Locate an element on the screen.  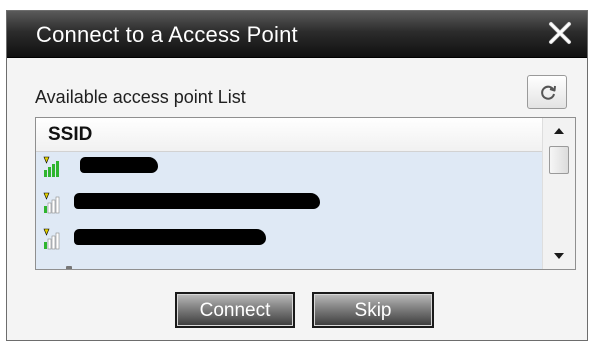
scroll-down-button is located at coordinates (559, 256).